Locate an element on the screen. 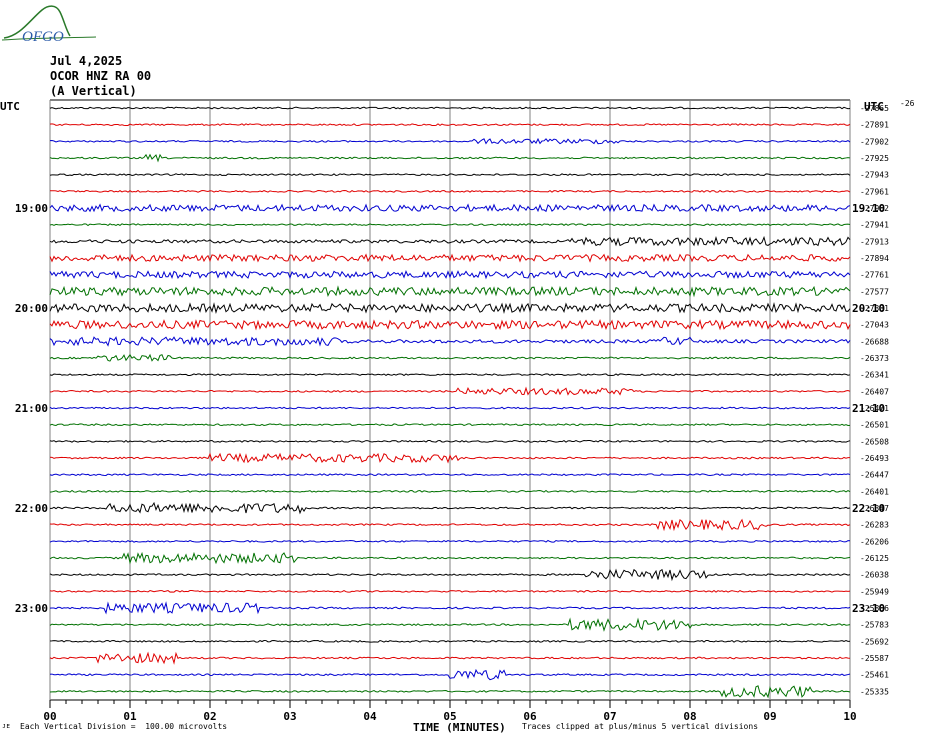 The height and width of the screenshot is (744, 930). trace-offset-label: -25692 is located at coordinates (874, 641).